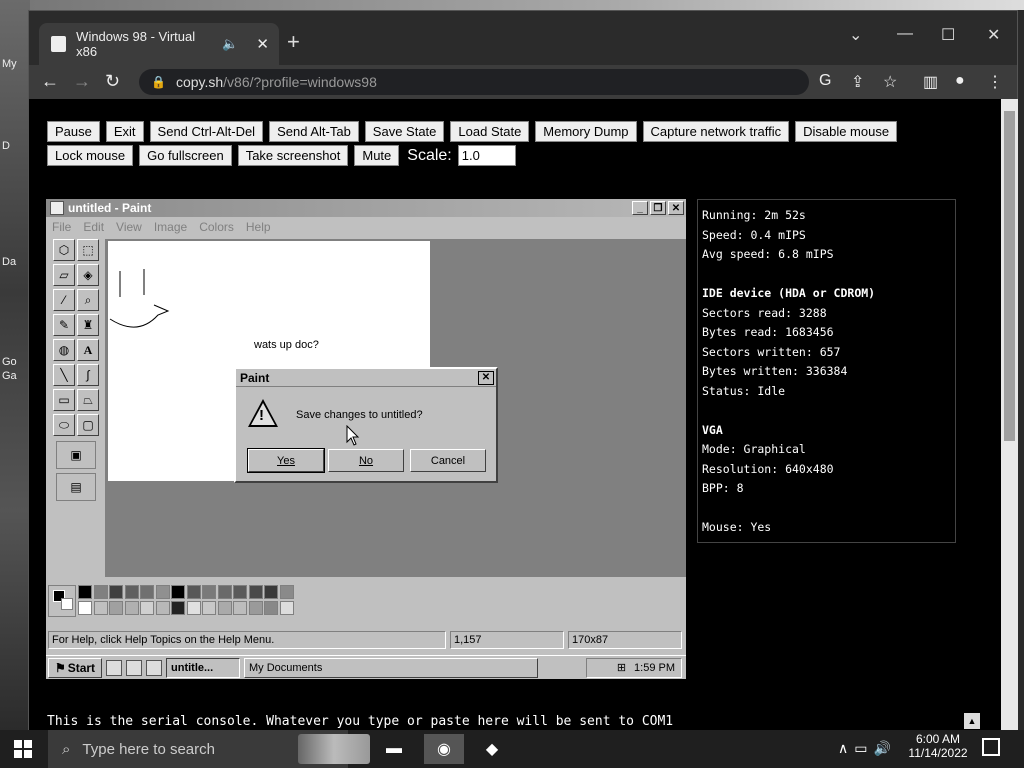 The height and width of the screenshot is (768, 1024). I want to click on desktop-icon-label: Ga, so click(9, 376).